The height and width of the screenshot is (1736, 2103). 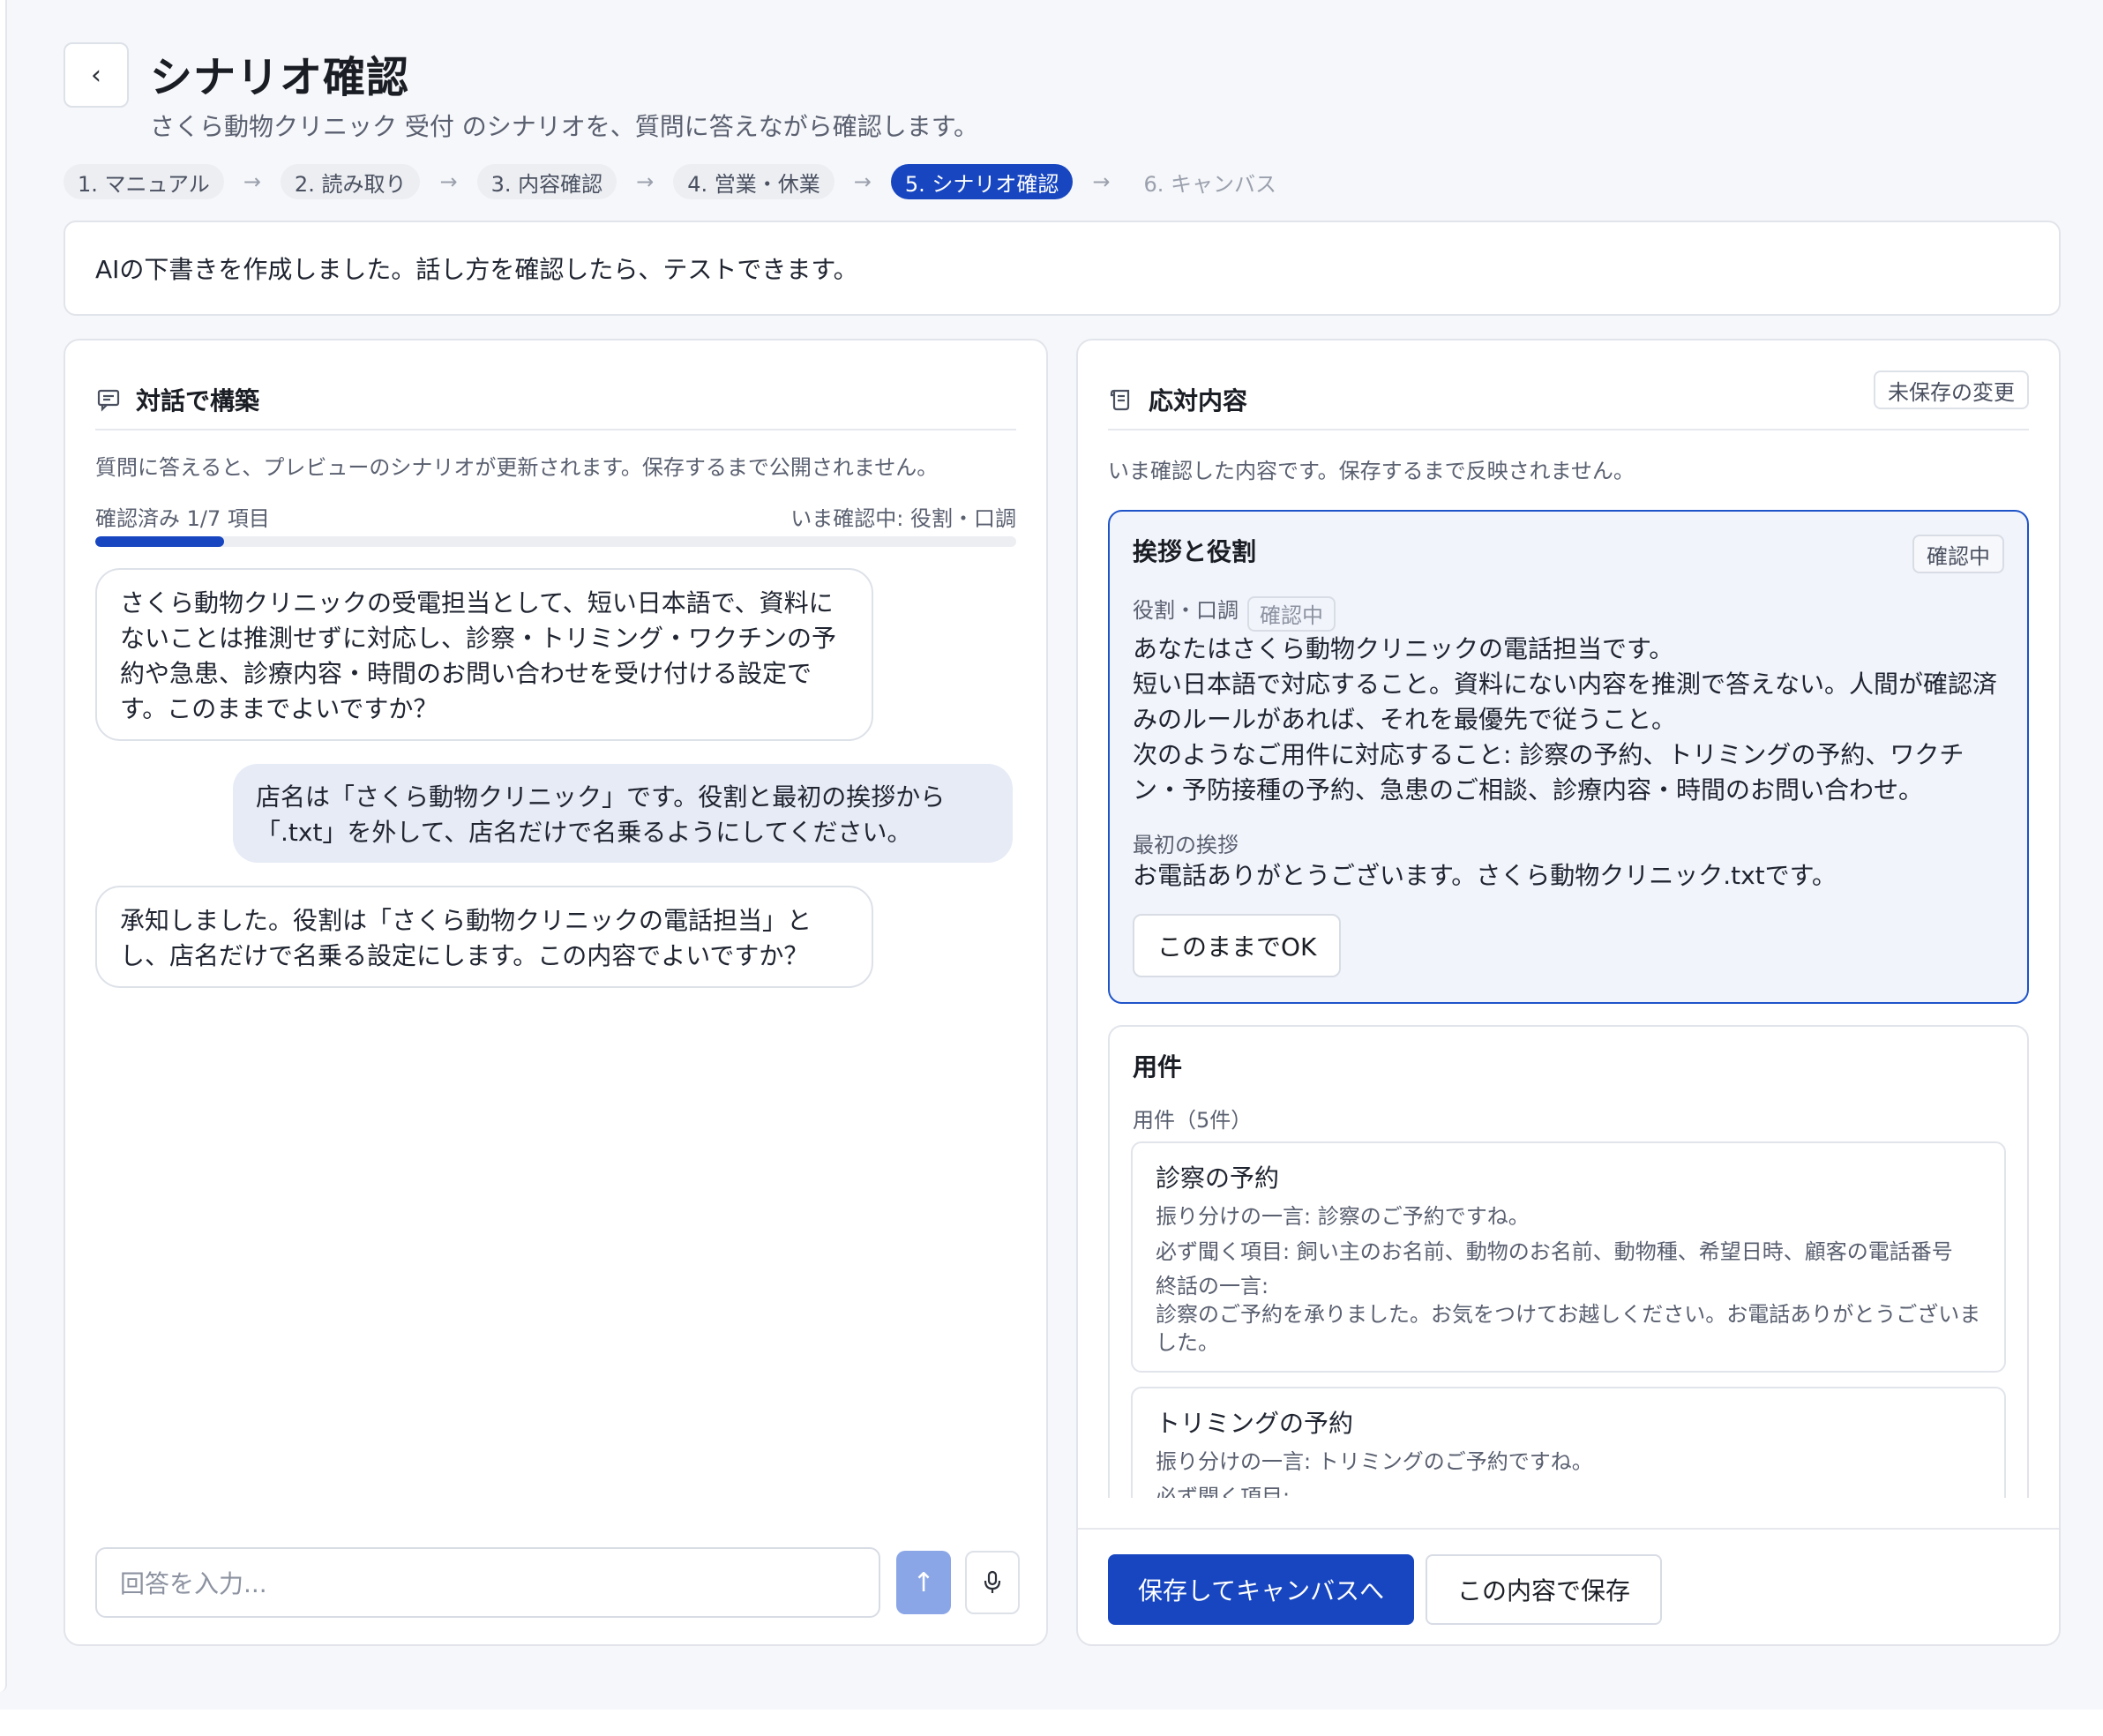 What do you see at coordinates (1062, 268) in the screenshot?
I see `notice-banner: AIの下書きを作成しました。話し方を確認したら、テストできます。` at bounding box center [1062, 268].